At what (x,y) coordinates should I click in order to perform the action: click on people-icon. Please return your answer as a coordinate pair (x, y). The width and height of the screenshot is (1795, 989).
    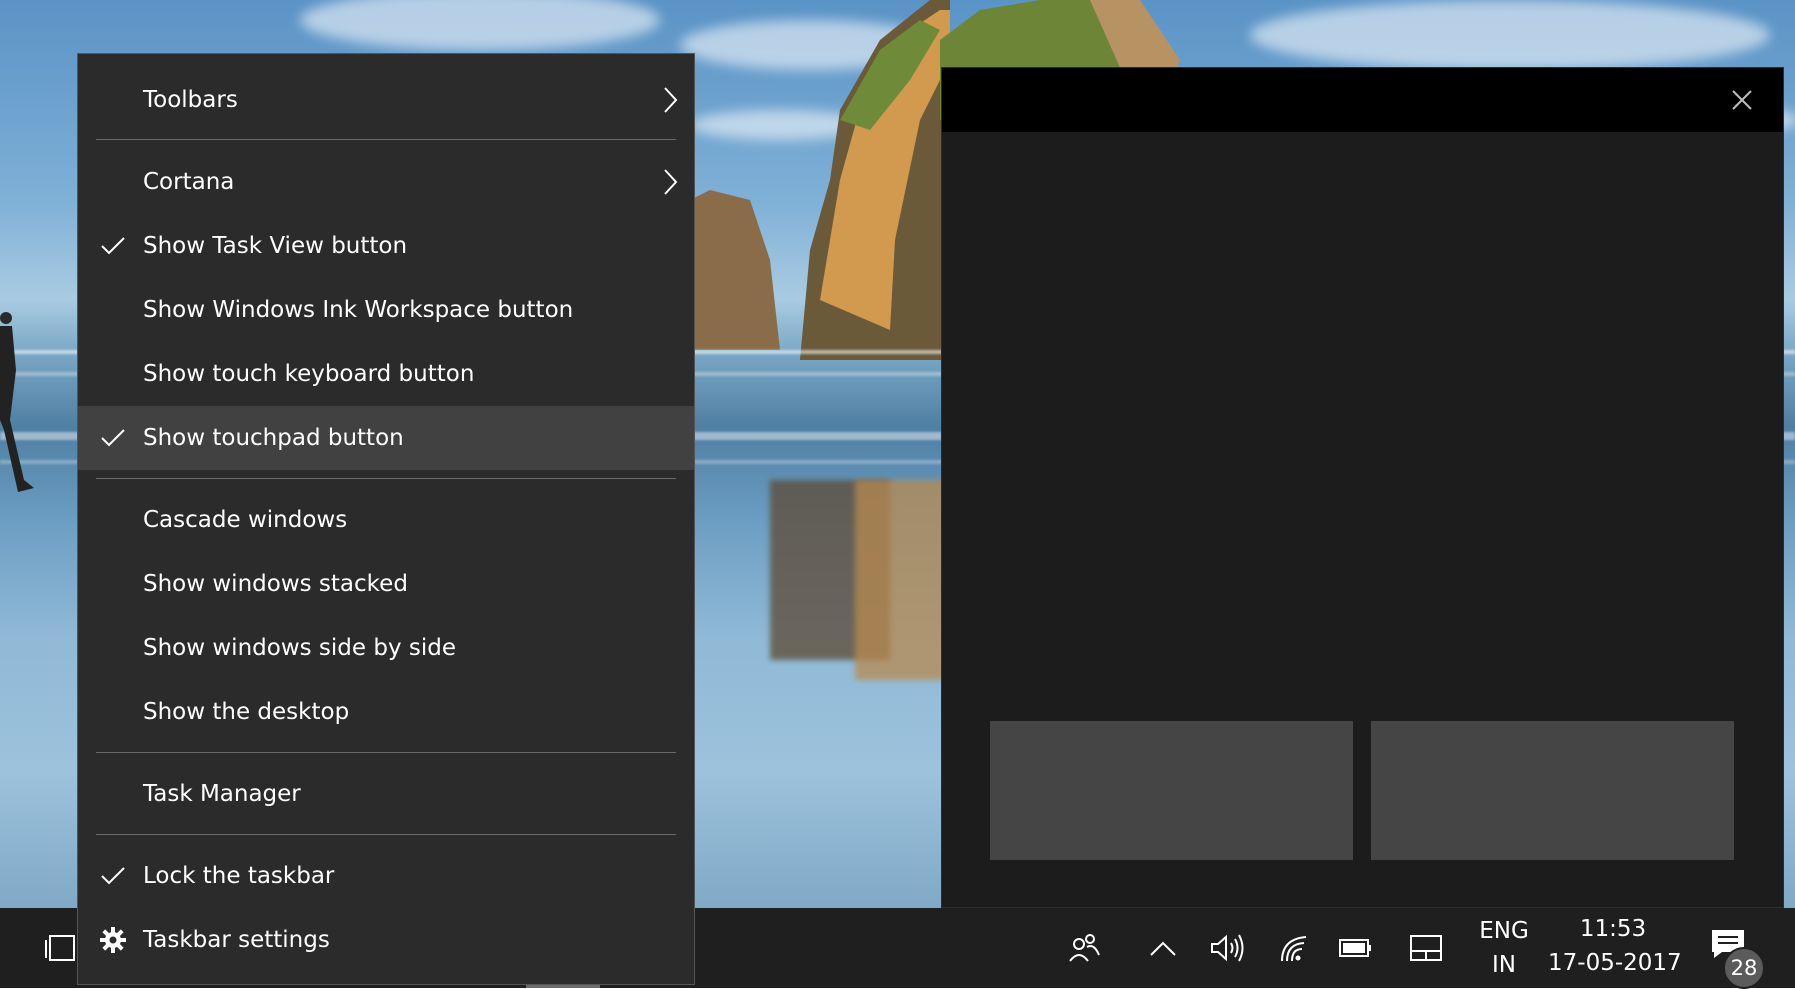
    Looking at the image, I should click on (1084, 948).